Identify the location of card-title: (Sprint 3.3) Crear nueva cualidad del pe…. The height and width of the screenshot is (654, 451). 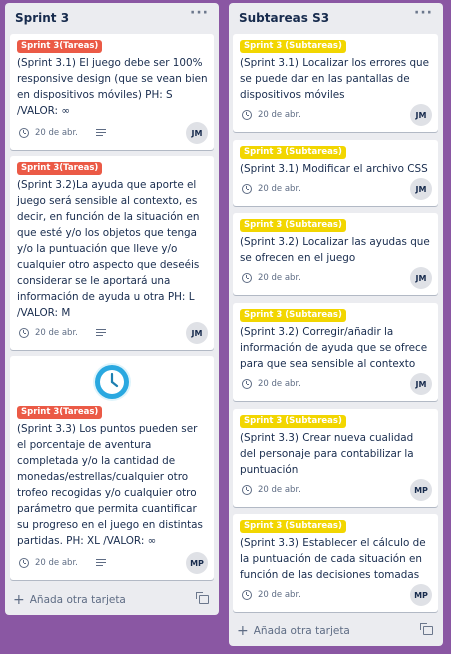
(327, 454).